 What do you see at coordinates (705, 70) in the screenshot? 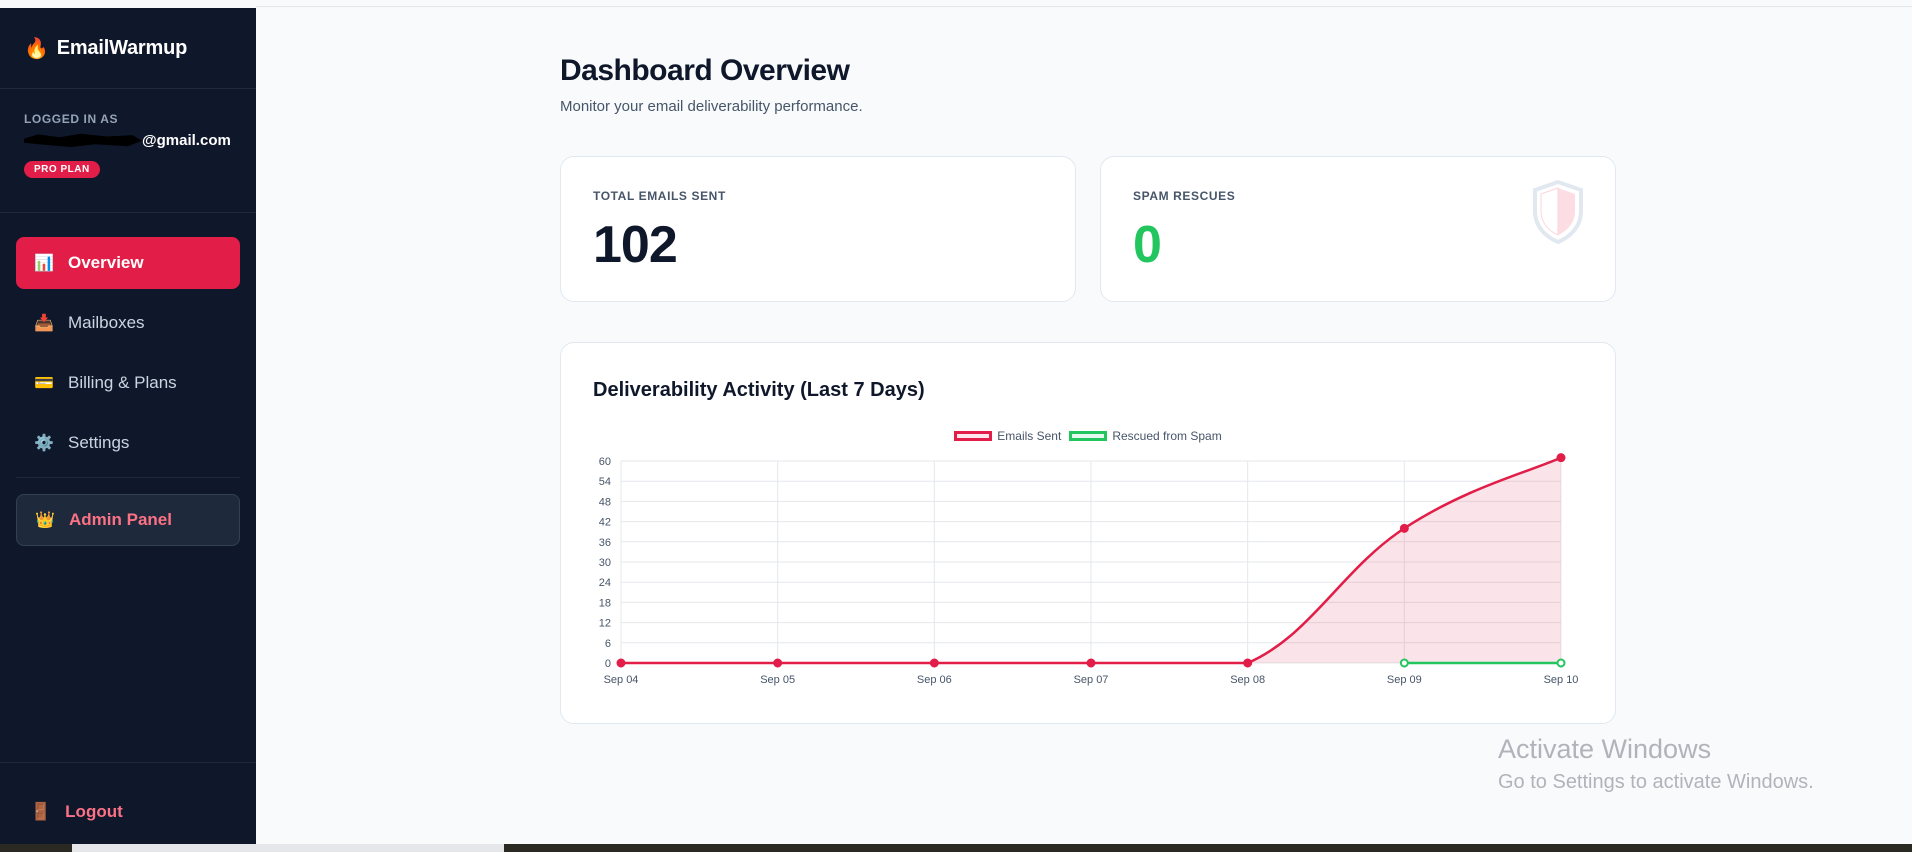
I see `page-title: Dashboard Overview` at bounding box center [705, 70].